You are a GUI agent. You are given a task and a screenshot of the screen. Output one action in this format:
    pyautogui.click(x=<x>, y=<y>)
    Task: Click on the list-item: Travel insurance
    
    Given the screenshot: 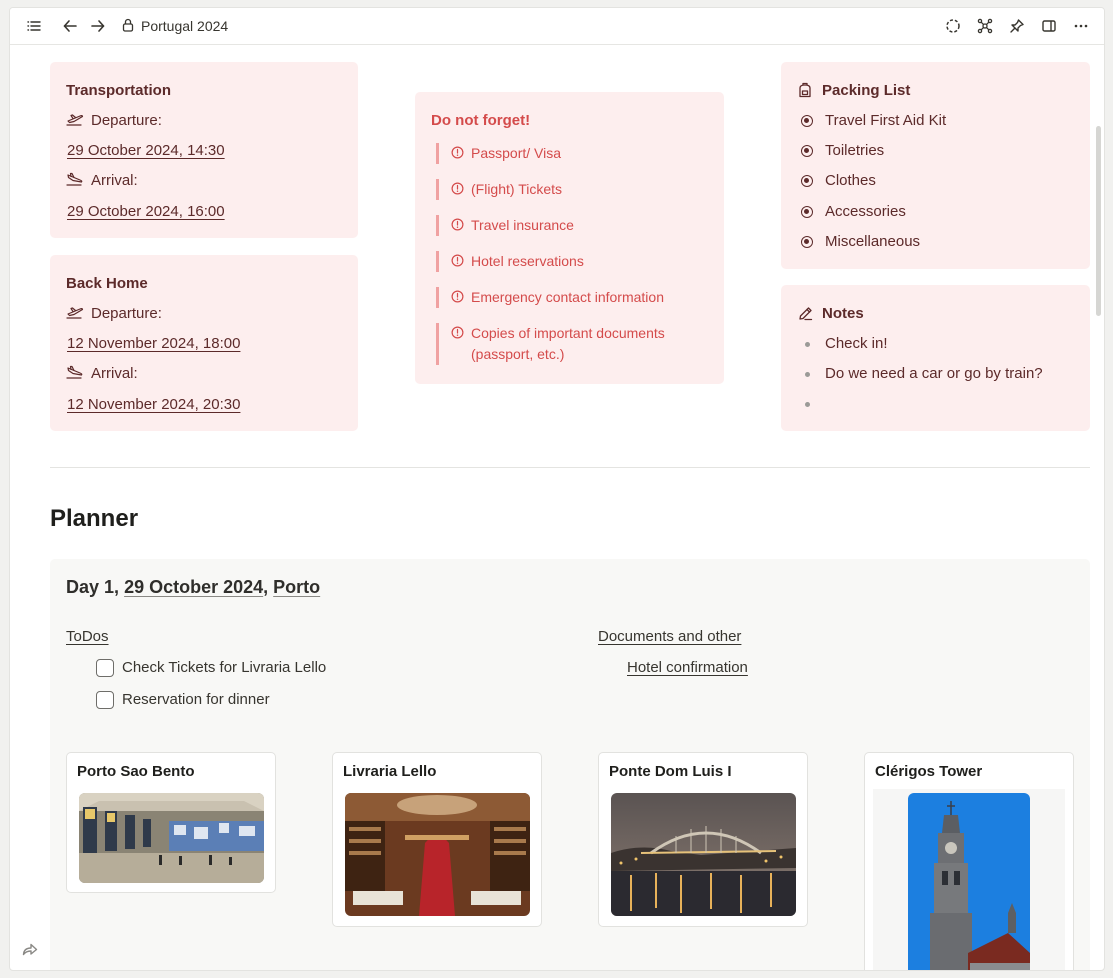 What is the action you would take?
    pyautogui.click(x=571, y=225)
    